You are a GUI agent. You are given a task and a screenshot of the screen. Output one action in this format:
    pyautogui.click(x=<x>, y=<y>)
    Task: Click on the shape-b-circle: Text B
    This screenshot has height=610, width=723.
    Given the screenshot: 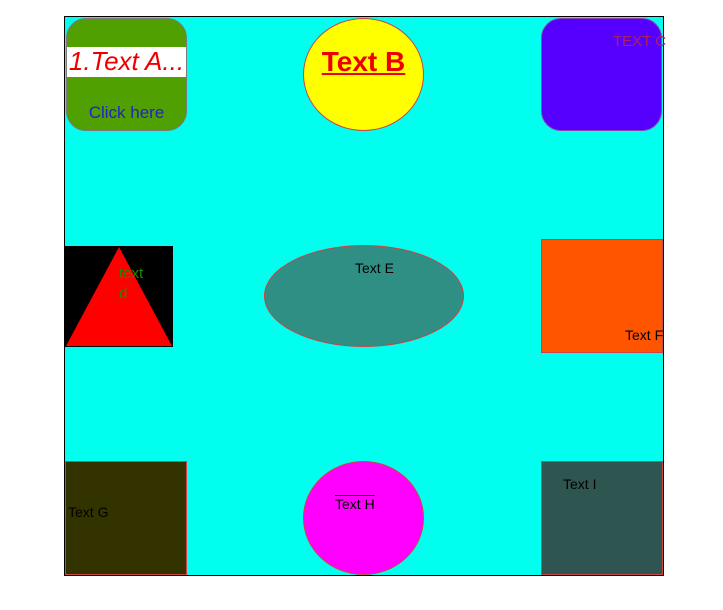 What is the action you would take?
    pyautogui.click(x=363, y=74)
    